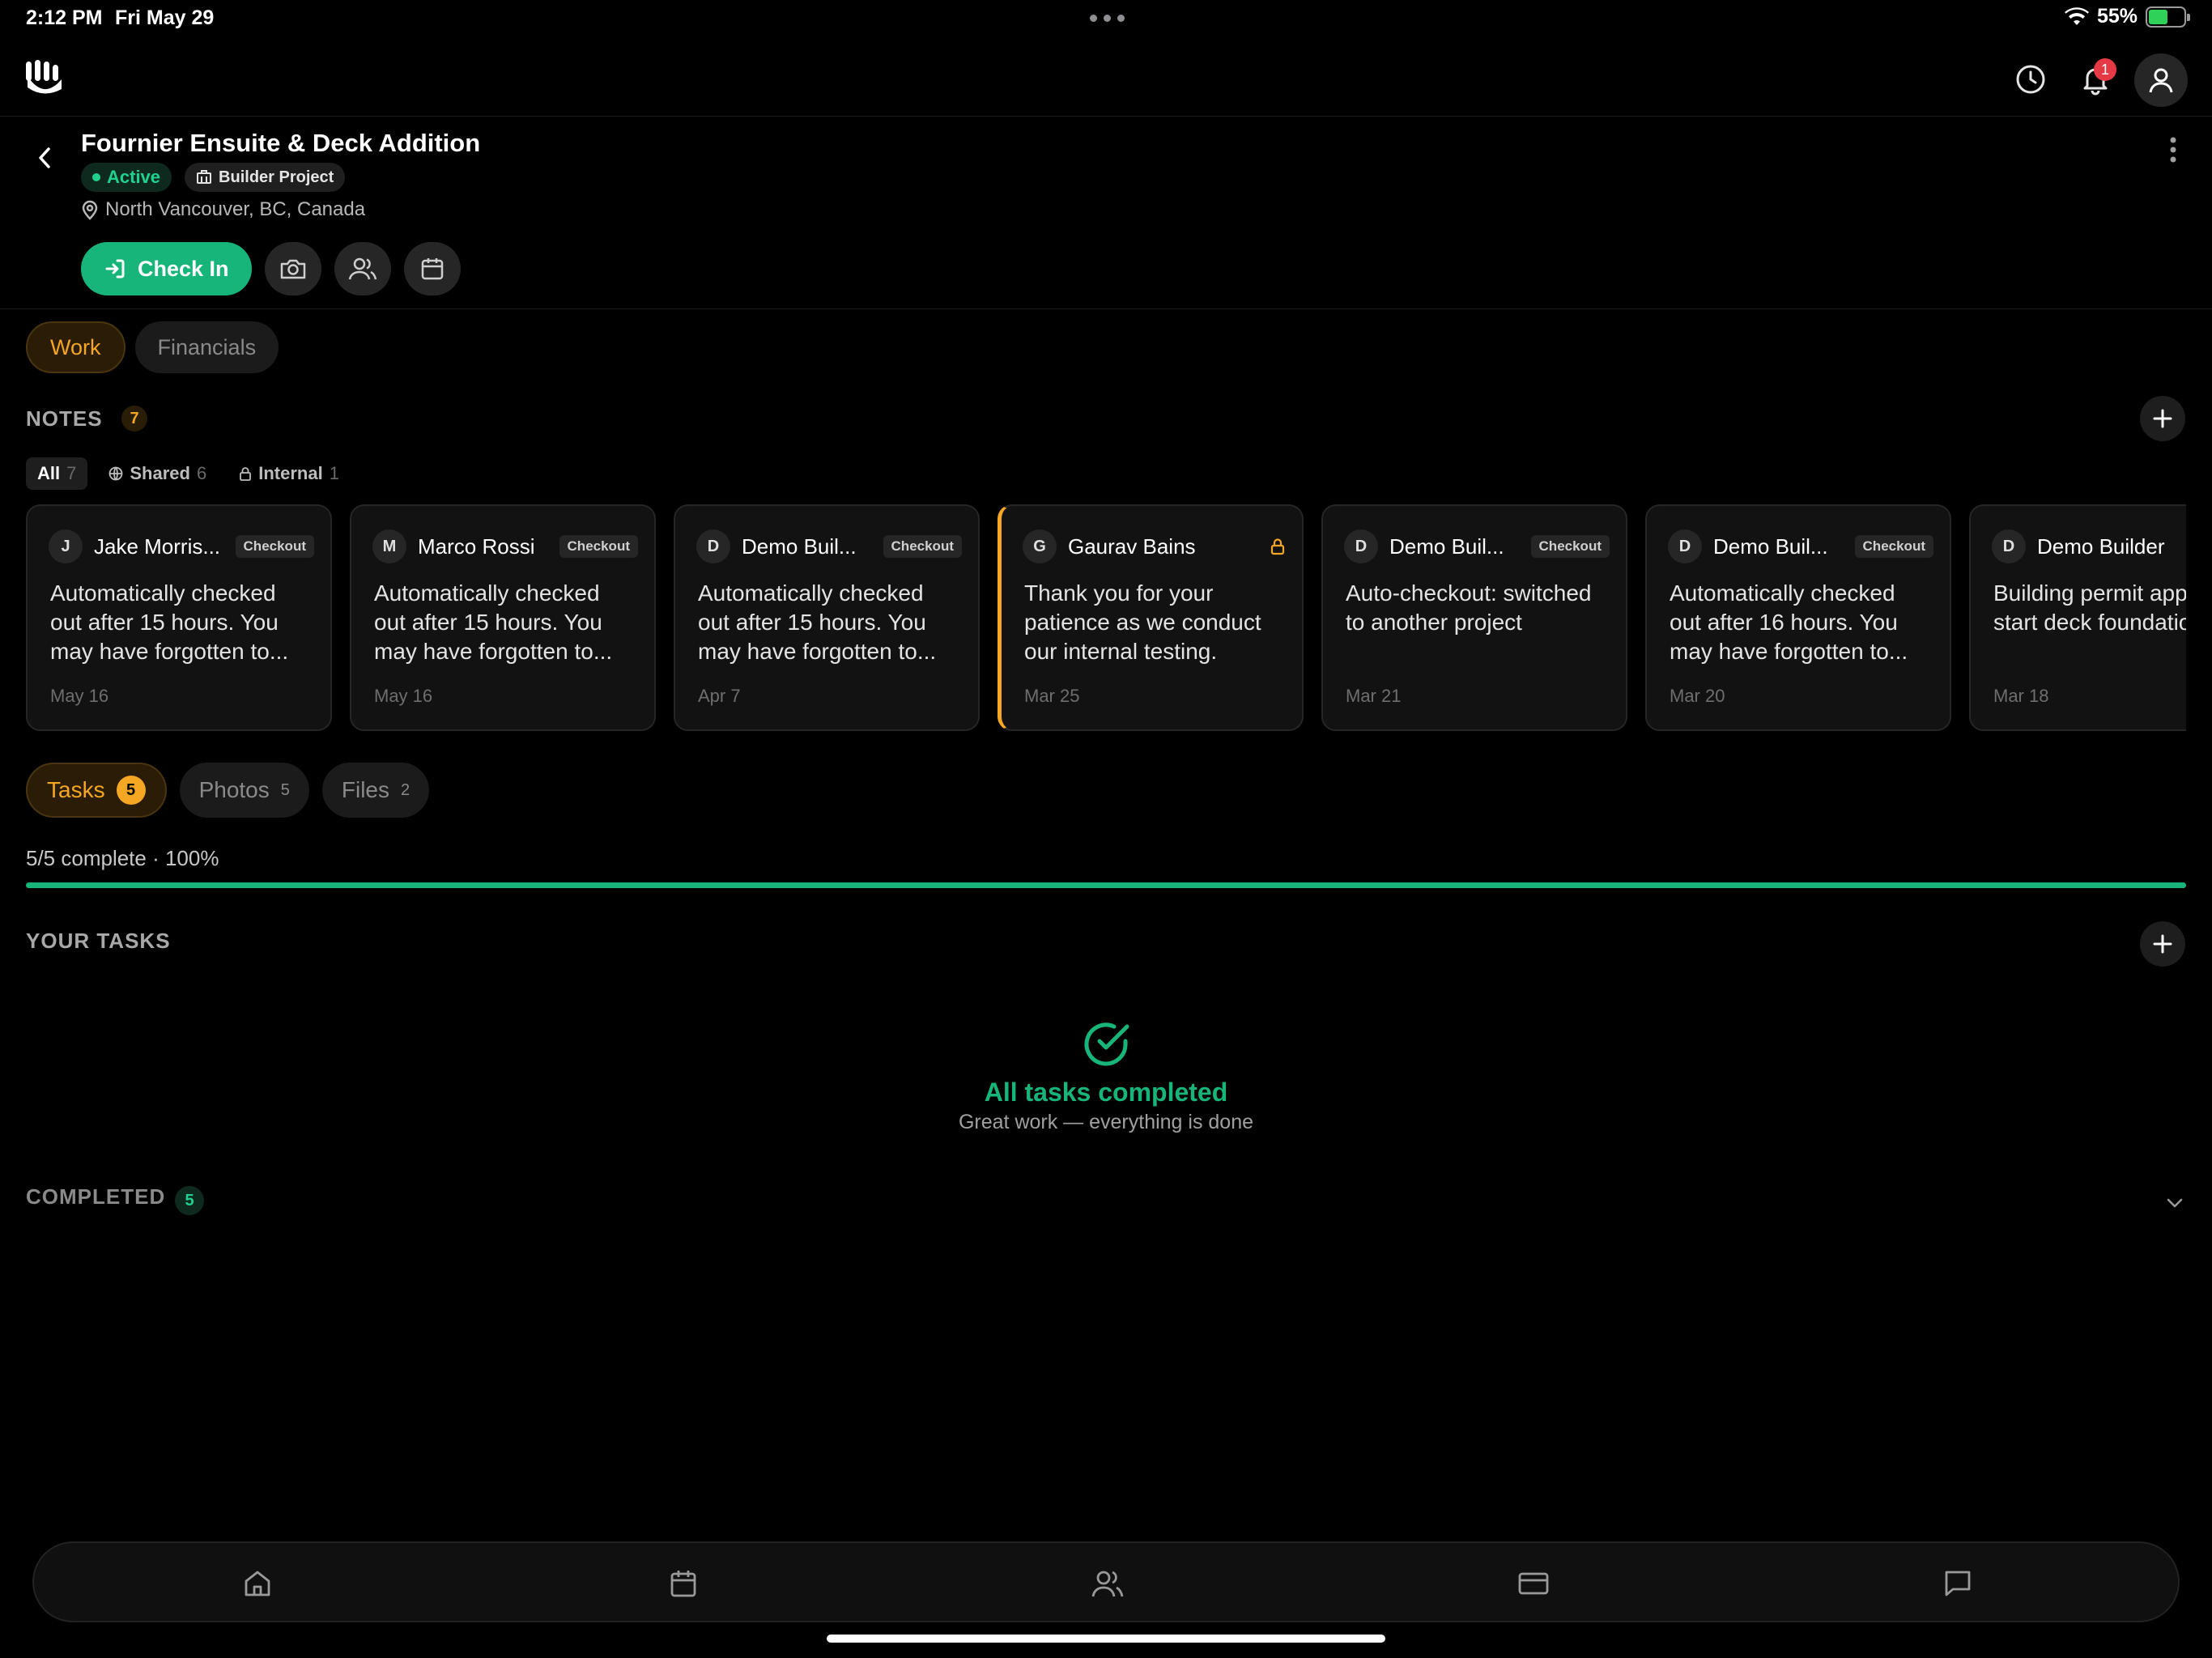  What do you see at coordinates (134, 419) in the screenshot?
I see `notes-count-badge: 7` at bounding box center [134, 419].